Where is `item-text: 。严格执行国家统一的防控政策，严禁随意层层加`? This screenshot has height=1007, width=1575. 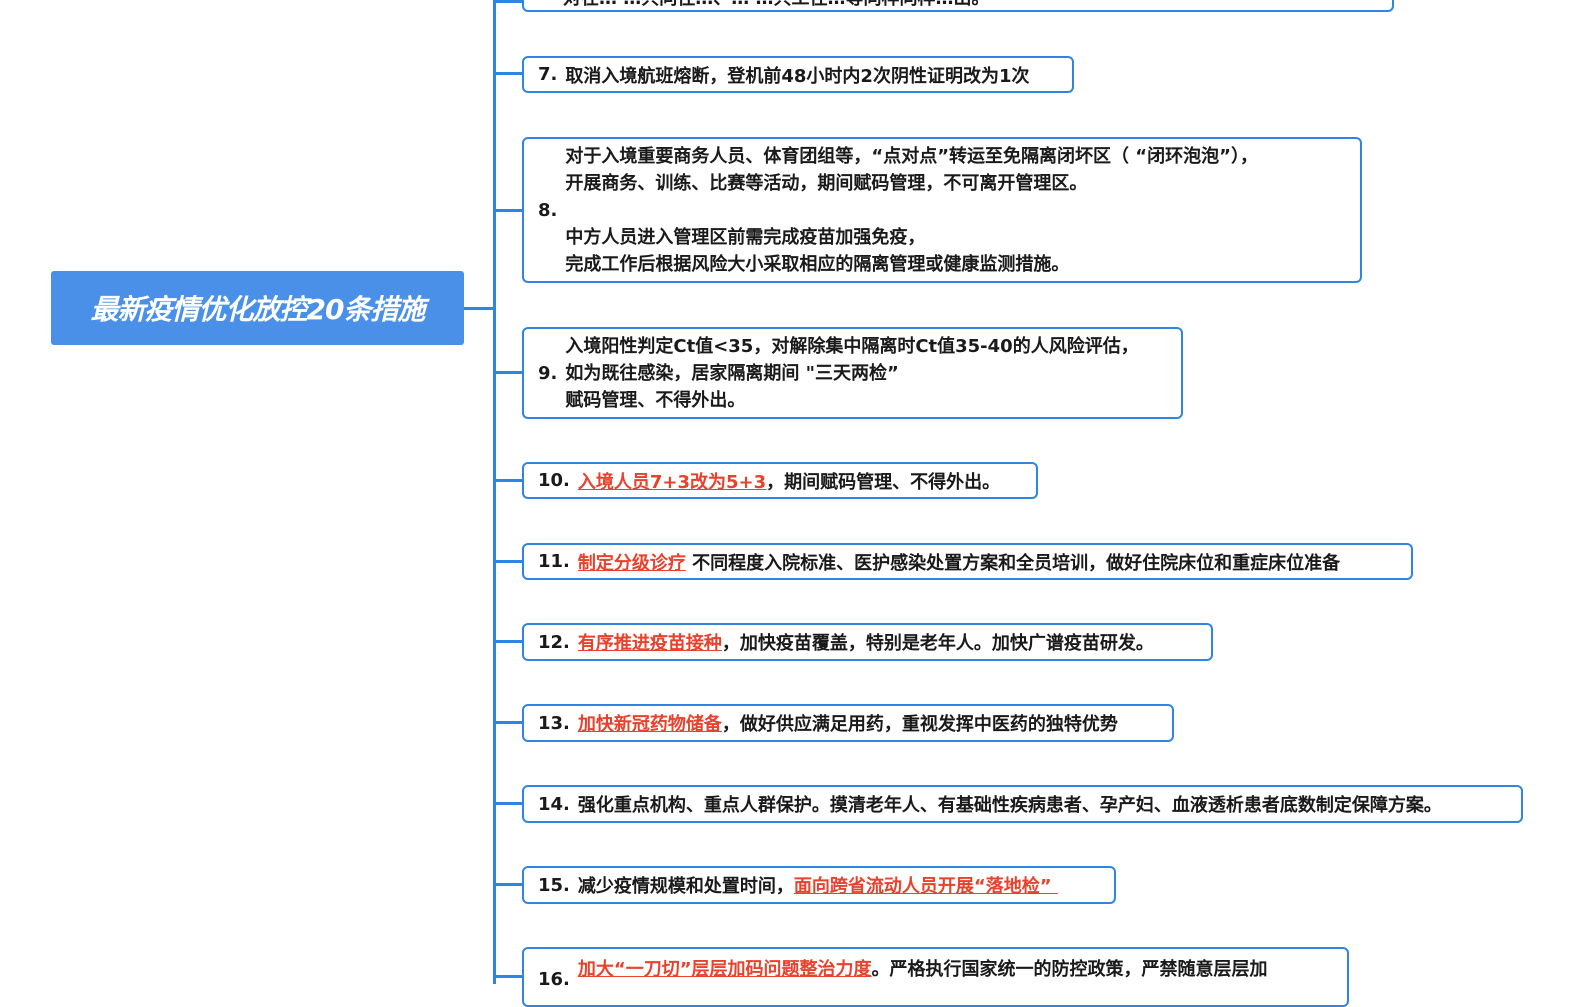 item-text: 。严格执行国家统一的防控政策，严禁随意层层加 is located at coordinates (1069, 969).